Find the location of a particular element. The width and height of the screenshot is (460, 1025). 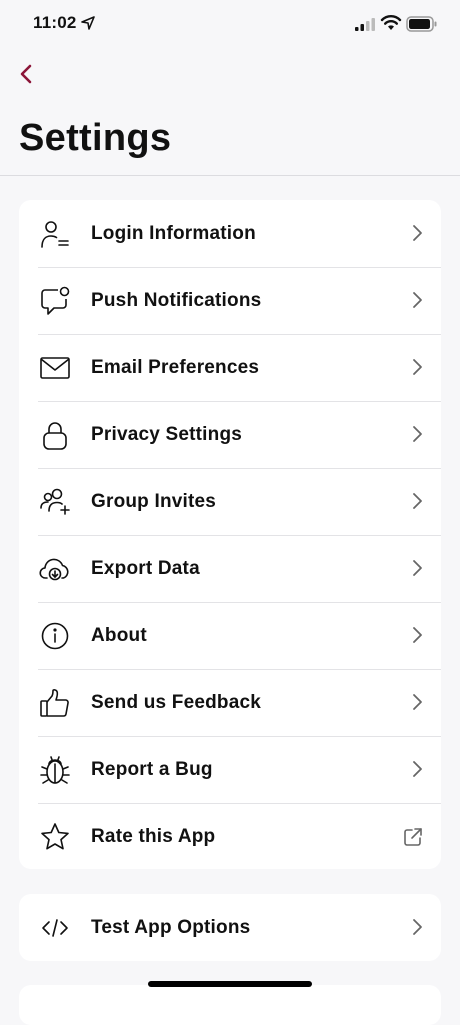

settings-row-push-notifications: Push Notifications is located at coordinates (230, 300).